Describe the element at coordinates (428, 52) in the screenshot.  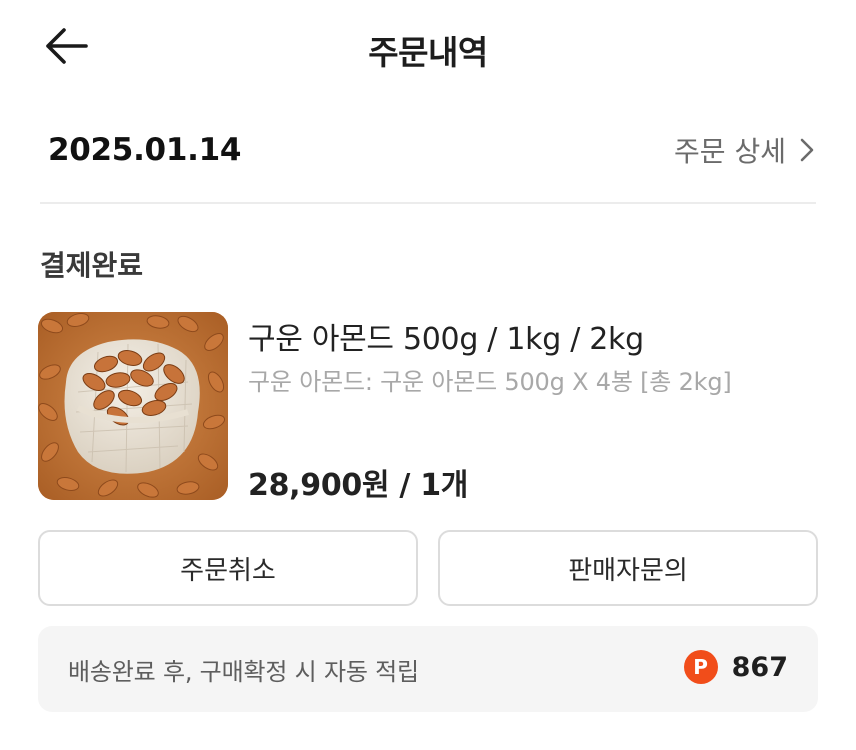
I see `page-title: 주문내역` at that location.